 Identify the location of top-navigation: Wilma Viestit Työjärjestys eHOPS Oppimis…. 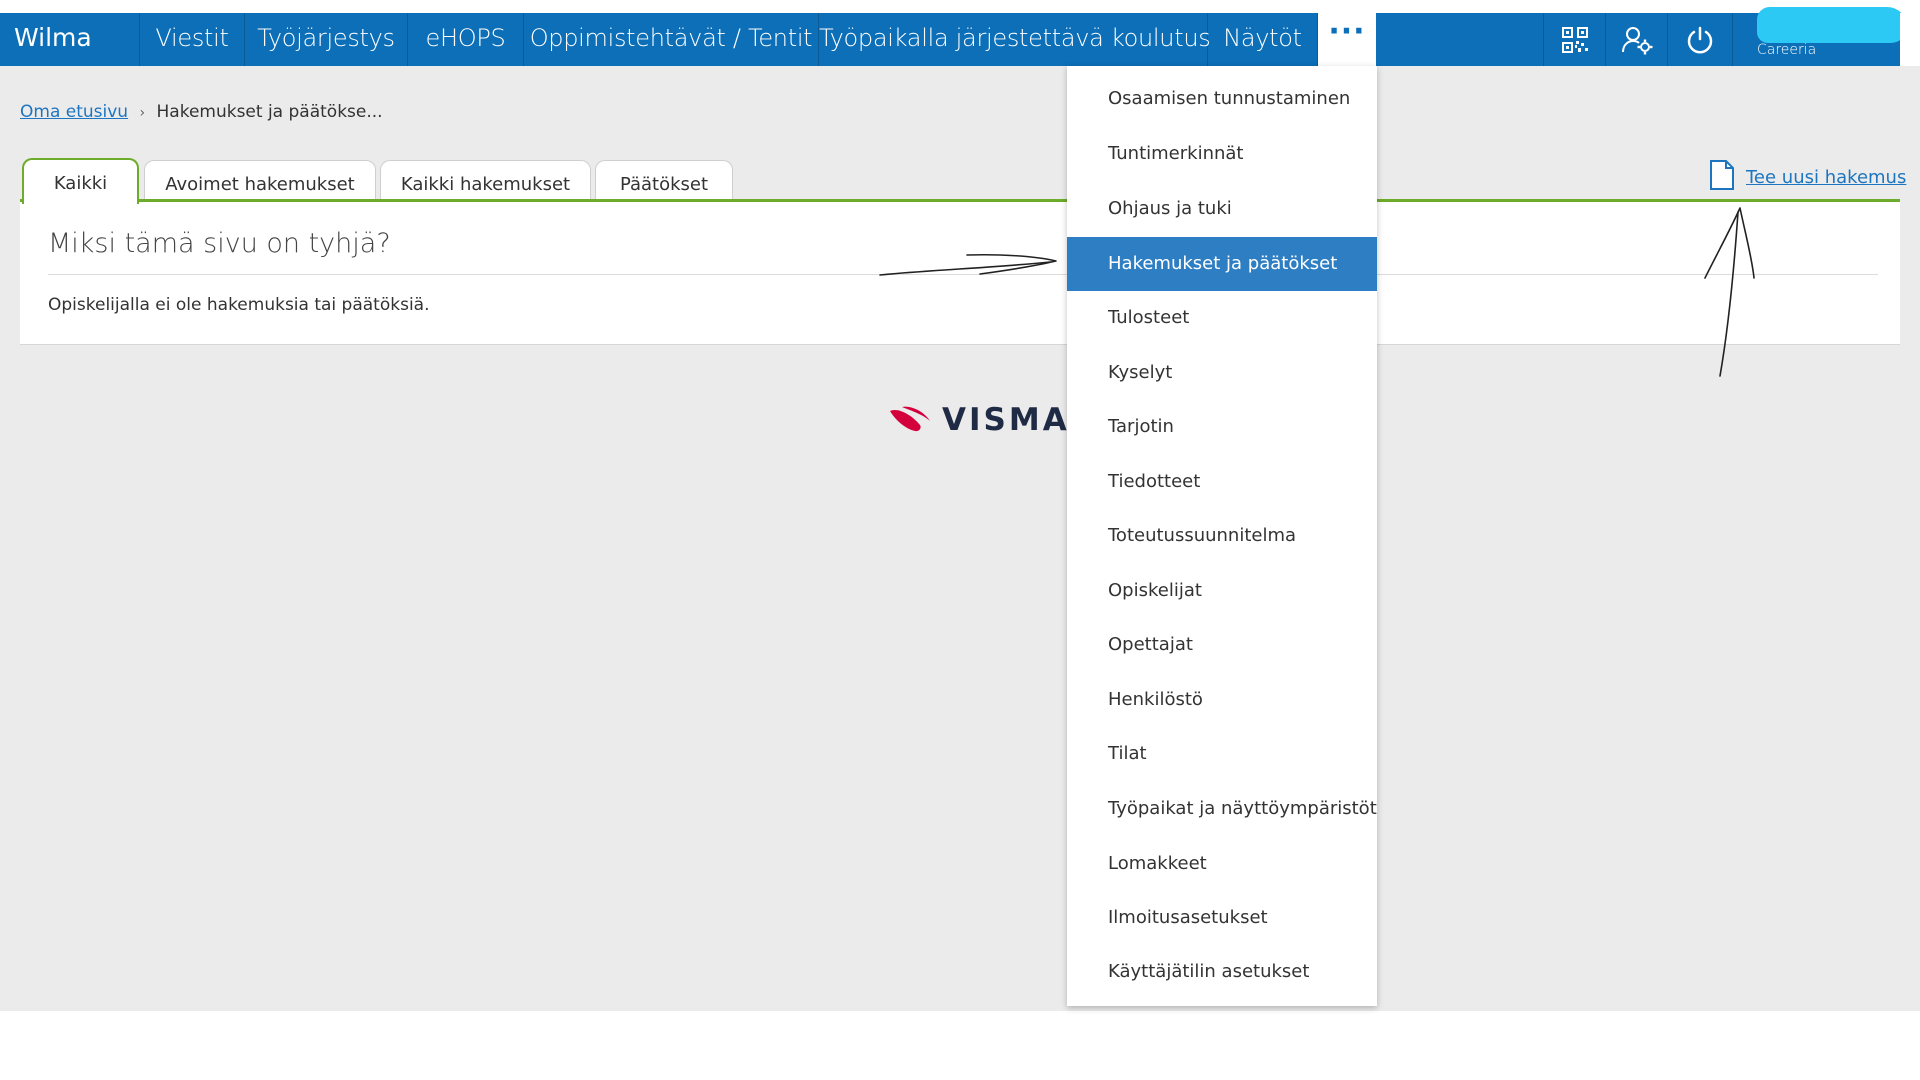
(953, 36).